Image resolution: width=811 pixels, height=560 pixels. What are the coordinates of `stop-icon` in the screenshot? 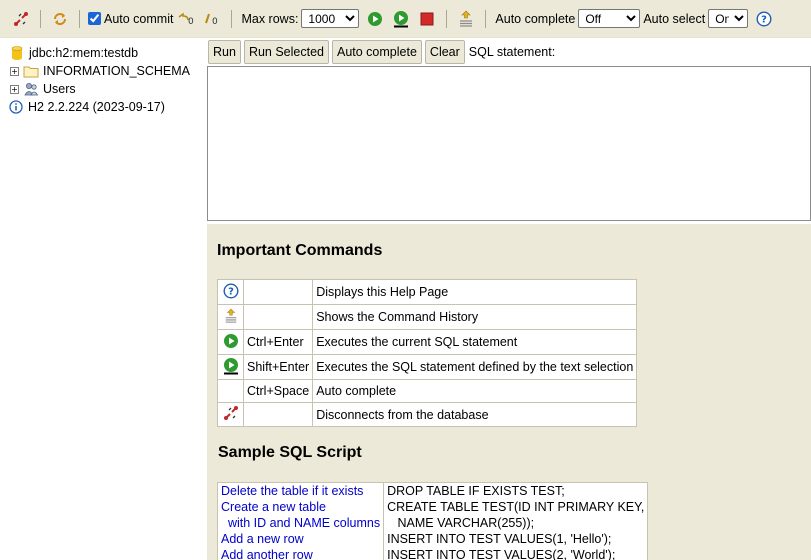 It's located at (427, 19).